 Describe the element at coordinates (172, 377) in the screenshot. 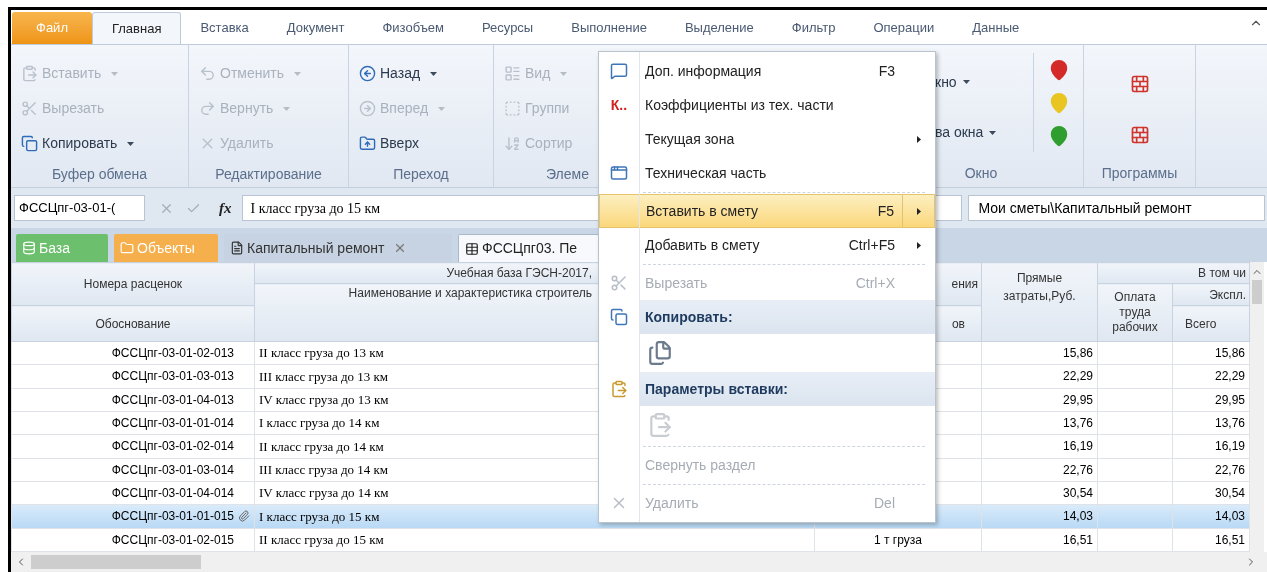

I see `table-cell-text: ФССЦпг-03-01-03-013` at that location.